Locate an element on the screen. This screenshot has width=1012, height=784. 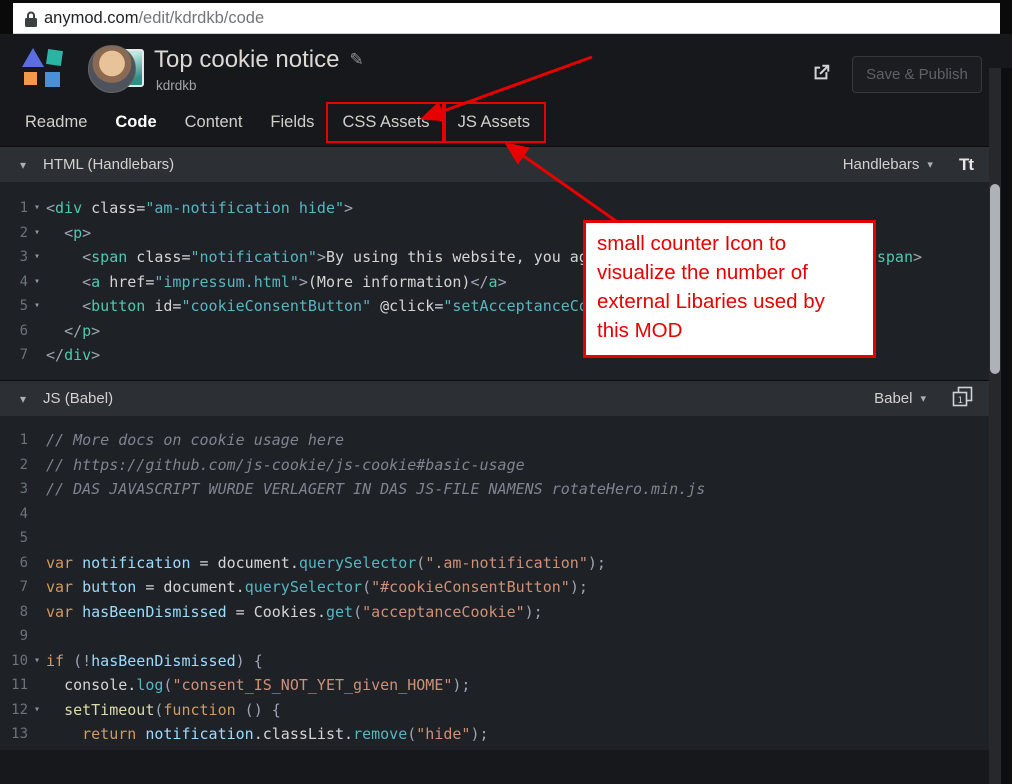
js-section-header: ▾ JS (Babel) Babel ▾ 1 is located at coordinates (494, 398).